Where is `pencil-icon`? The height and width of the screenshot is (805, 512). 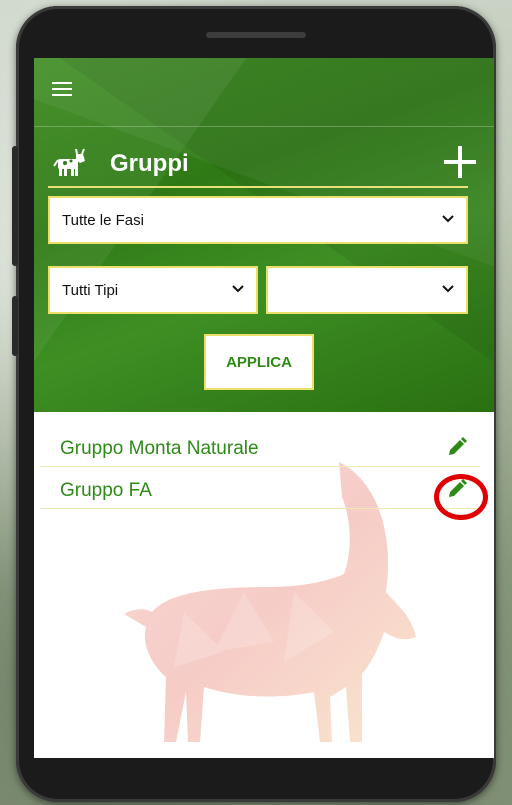 pencil-icon is located at coordinates (457, 447).